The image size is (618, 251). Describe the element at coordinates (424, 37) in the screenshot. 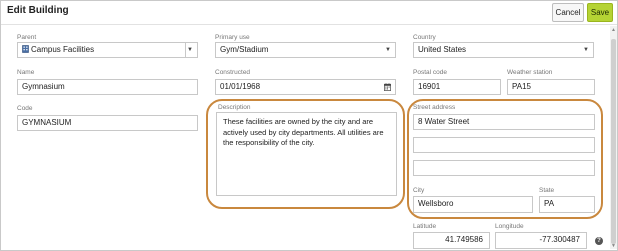

I see `country-label: Country` at that location.